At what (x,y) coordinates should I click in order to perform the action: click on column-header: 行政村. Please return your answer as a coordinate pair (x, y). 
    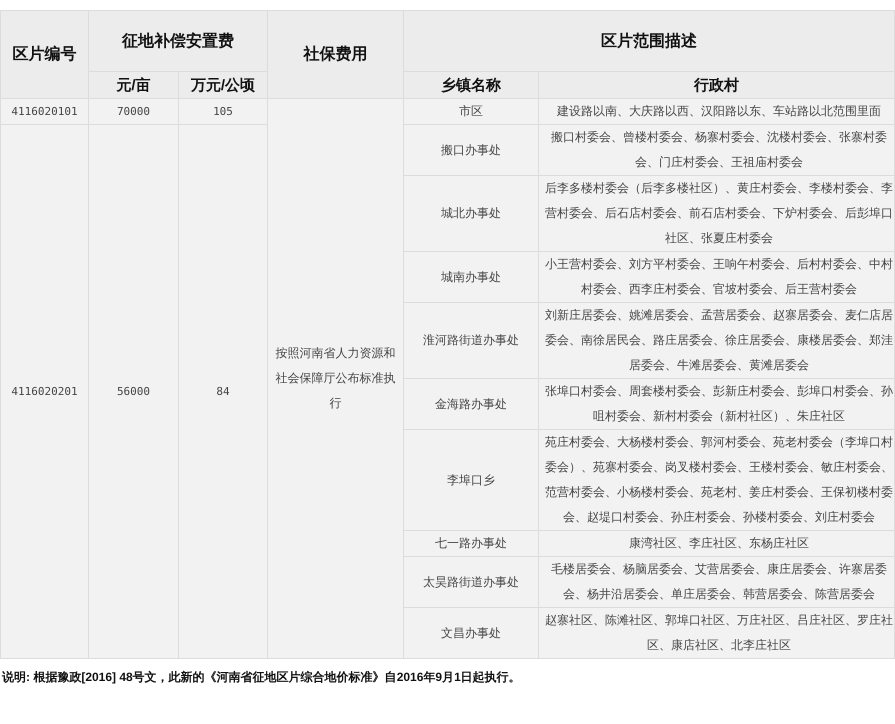
    Looking at the image, I should click on (716, 85).